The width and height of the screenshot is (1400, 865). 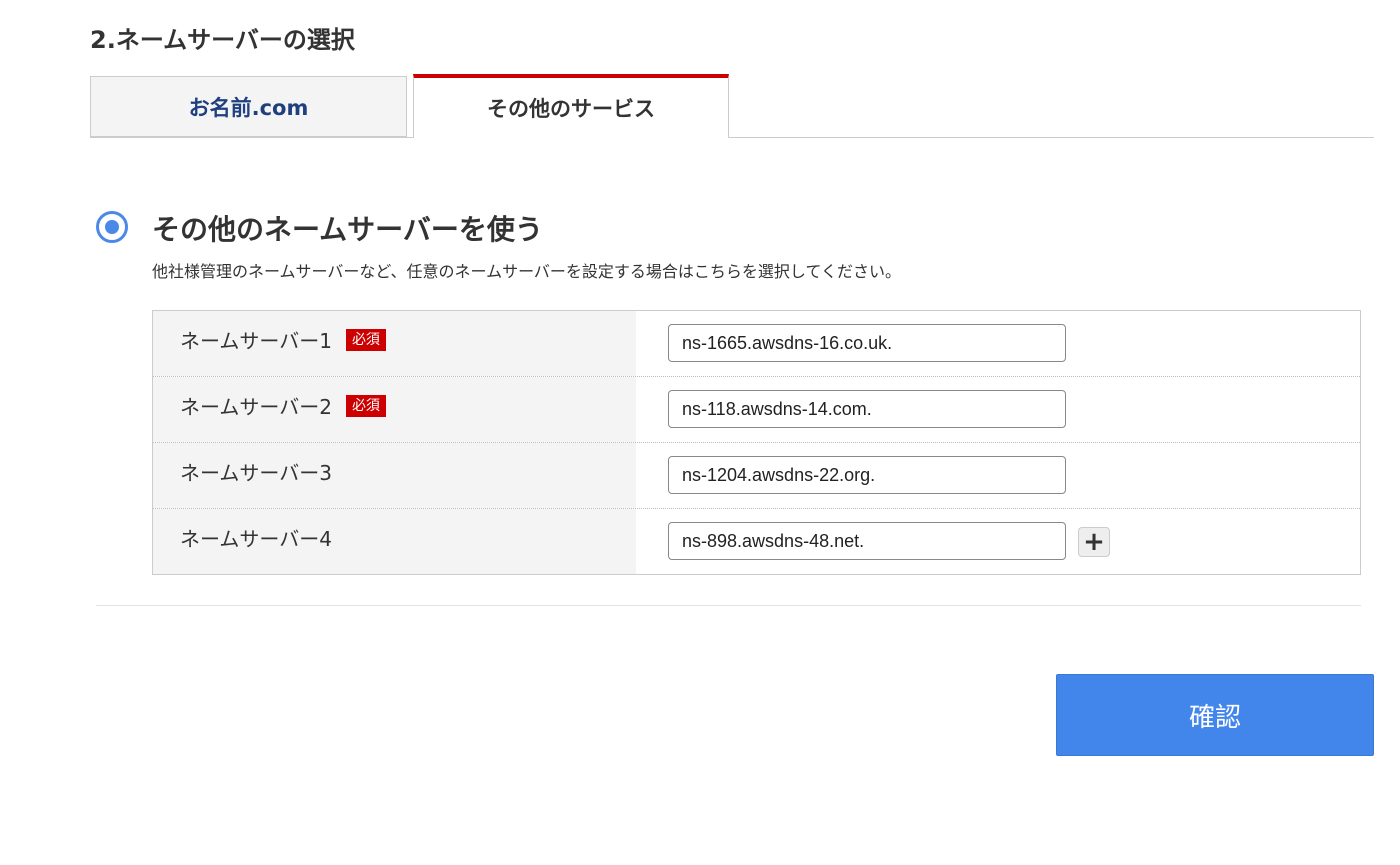 I want to click on nameserver-row-3: ネームサーバー3, so click(x=756, y=475).